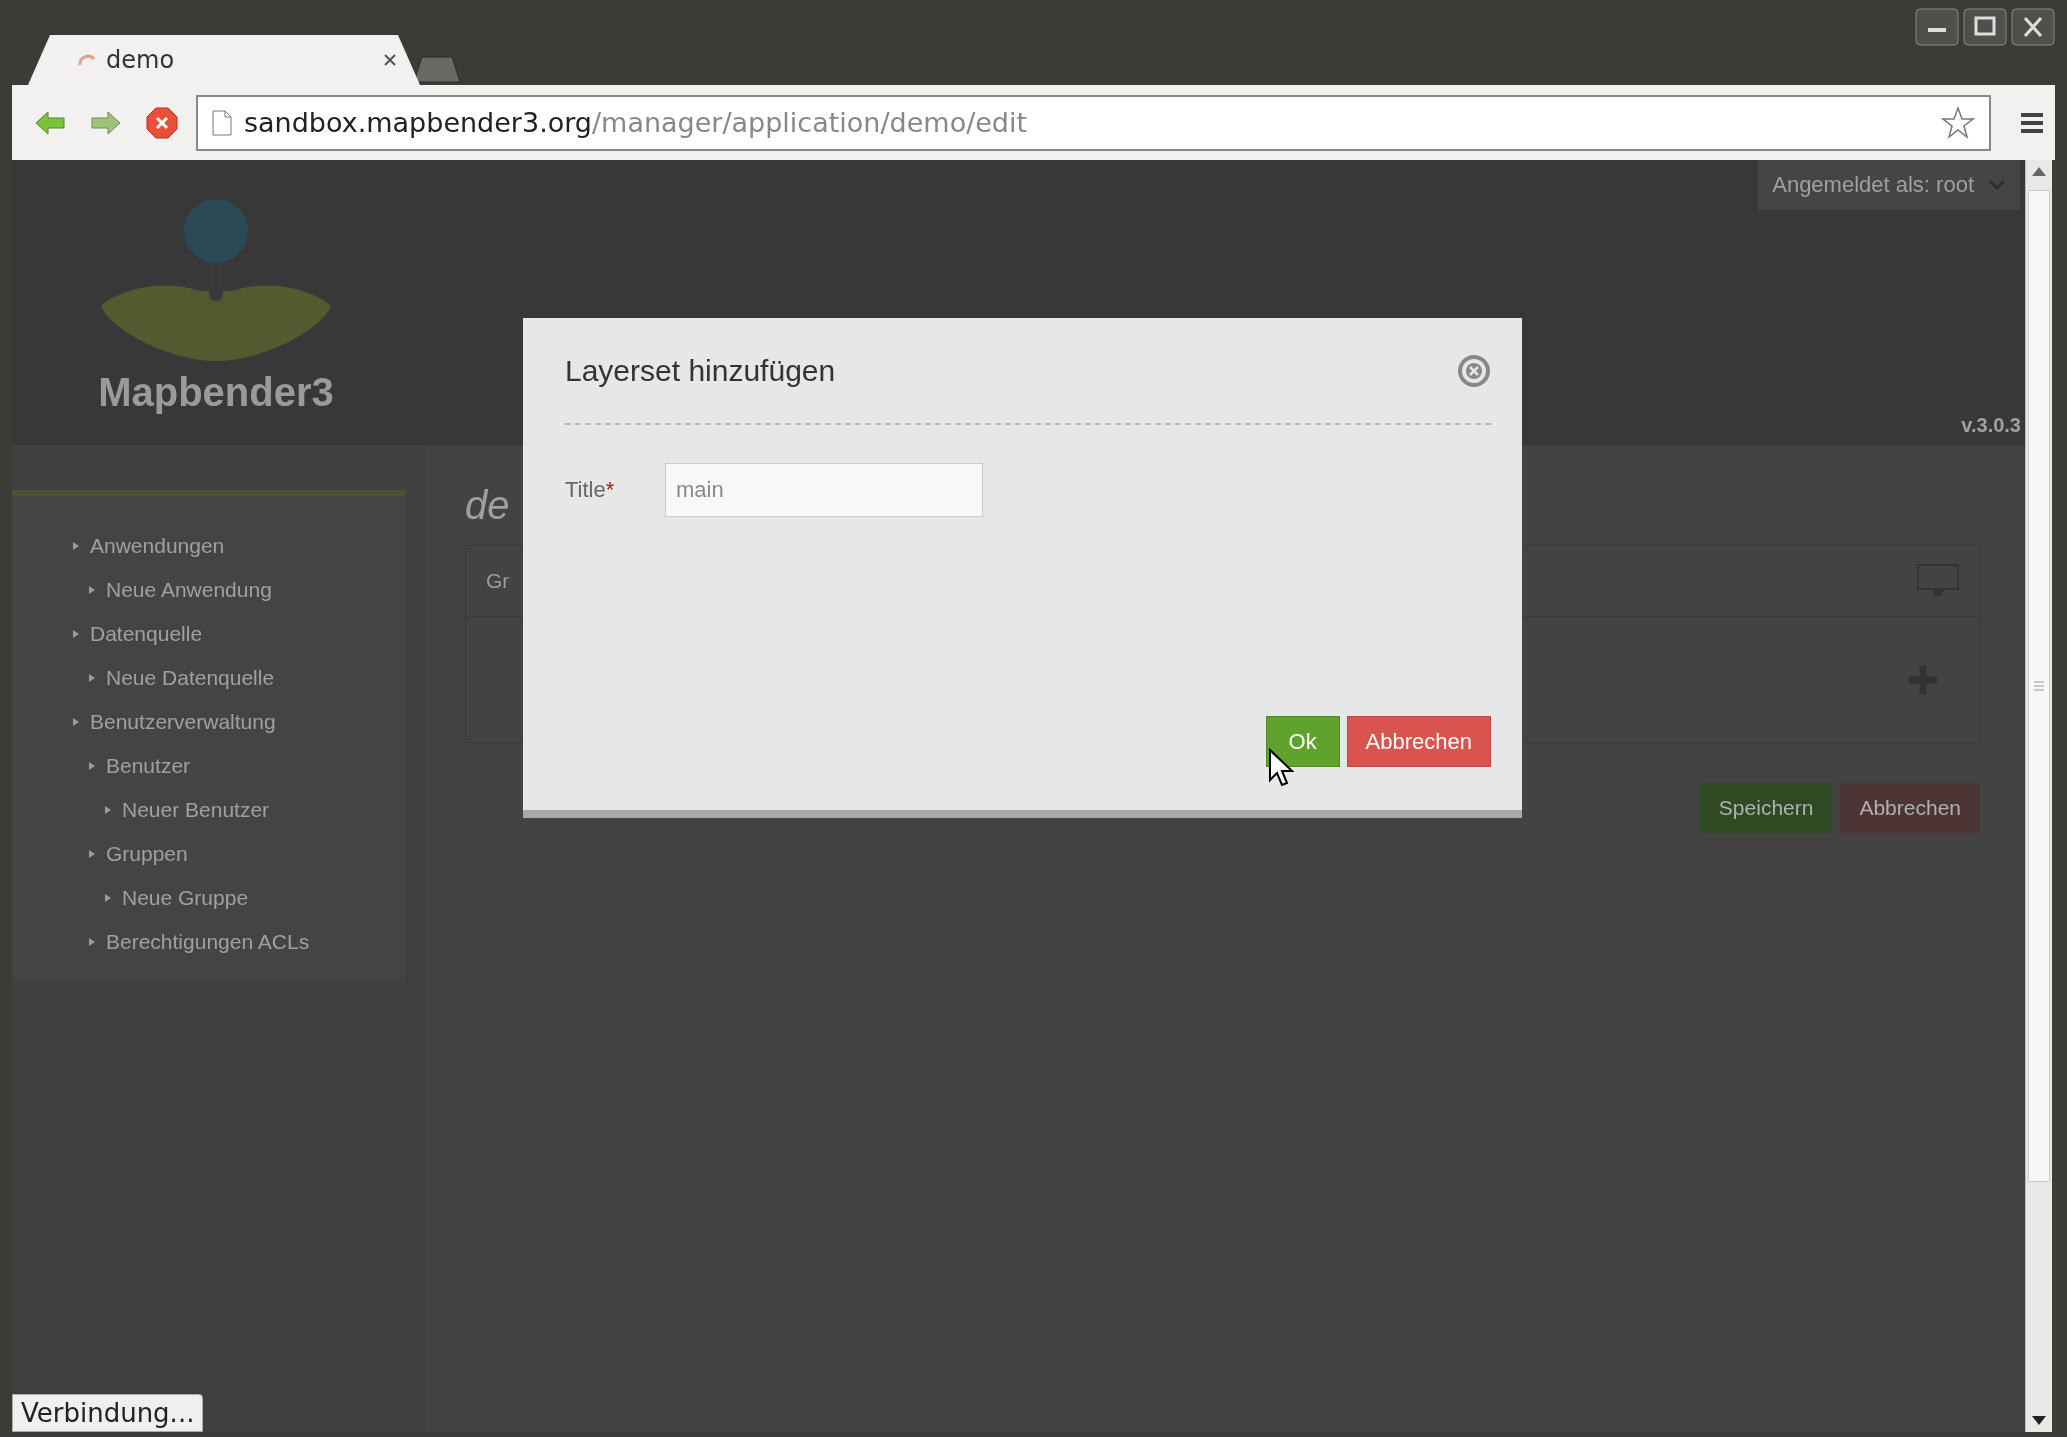 Image resolution: width=2067 pixels, height=1437 pixels. I want to click on sidebar-link: Neue Anwendung, so click(209, 590).